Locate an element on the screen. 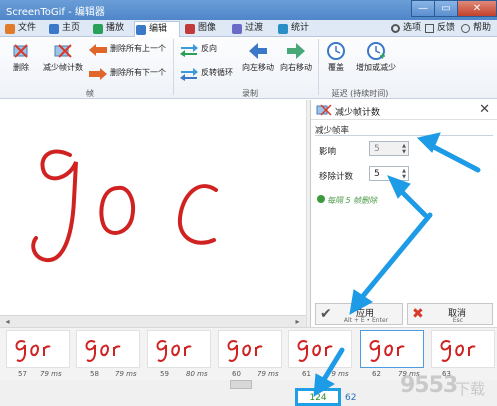 The width and height of the screenshot is (497, 406). selected-count: 62 is located at coordinates (351, 398).